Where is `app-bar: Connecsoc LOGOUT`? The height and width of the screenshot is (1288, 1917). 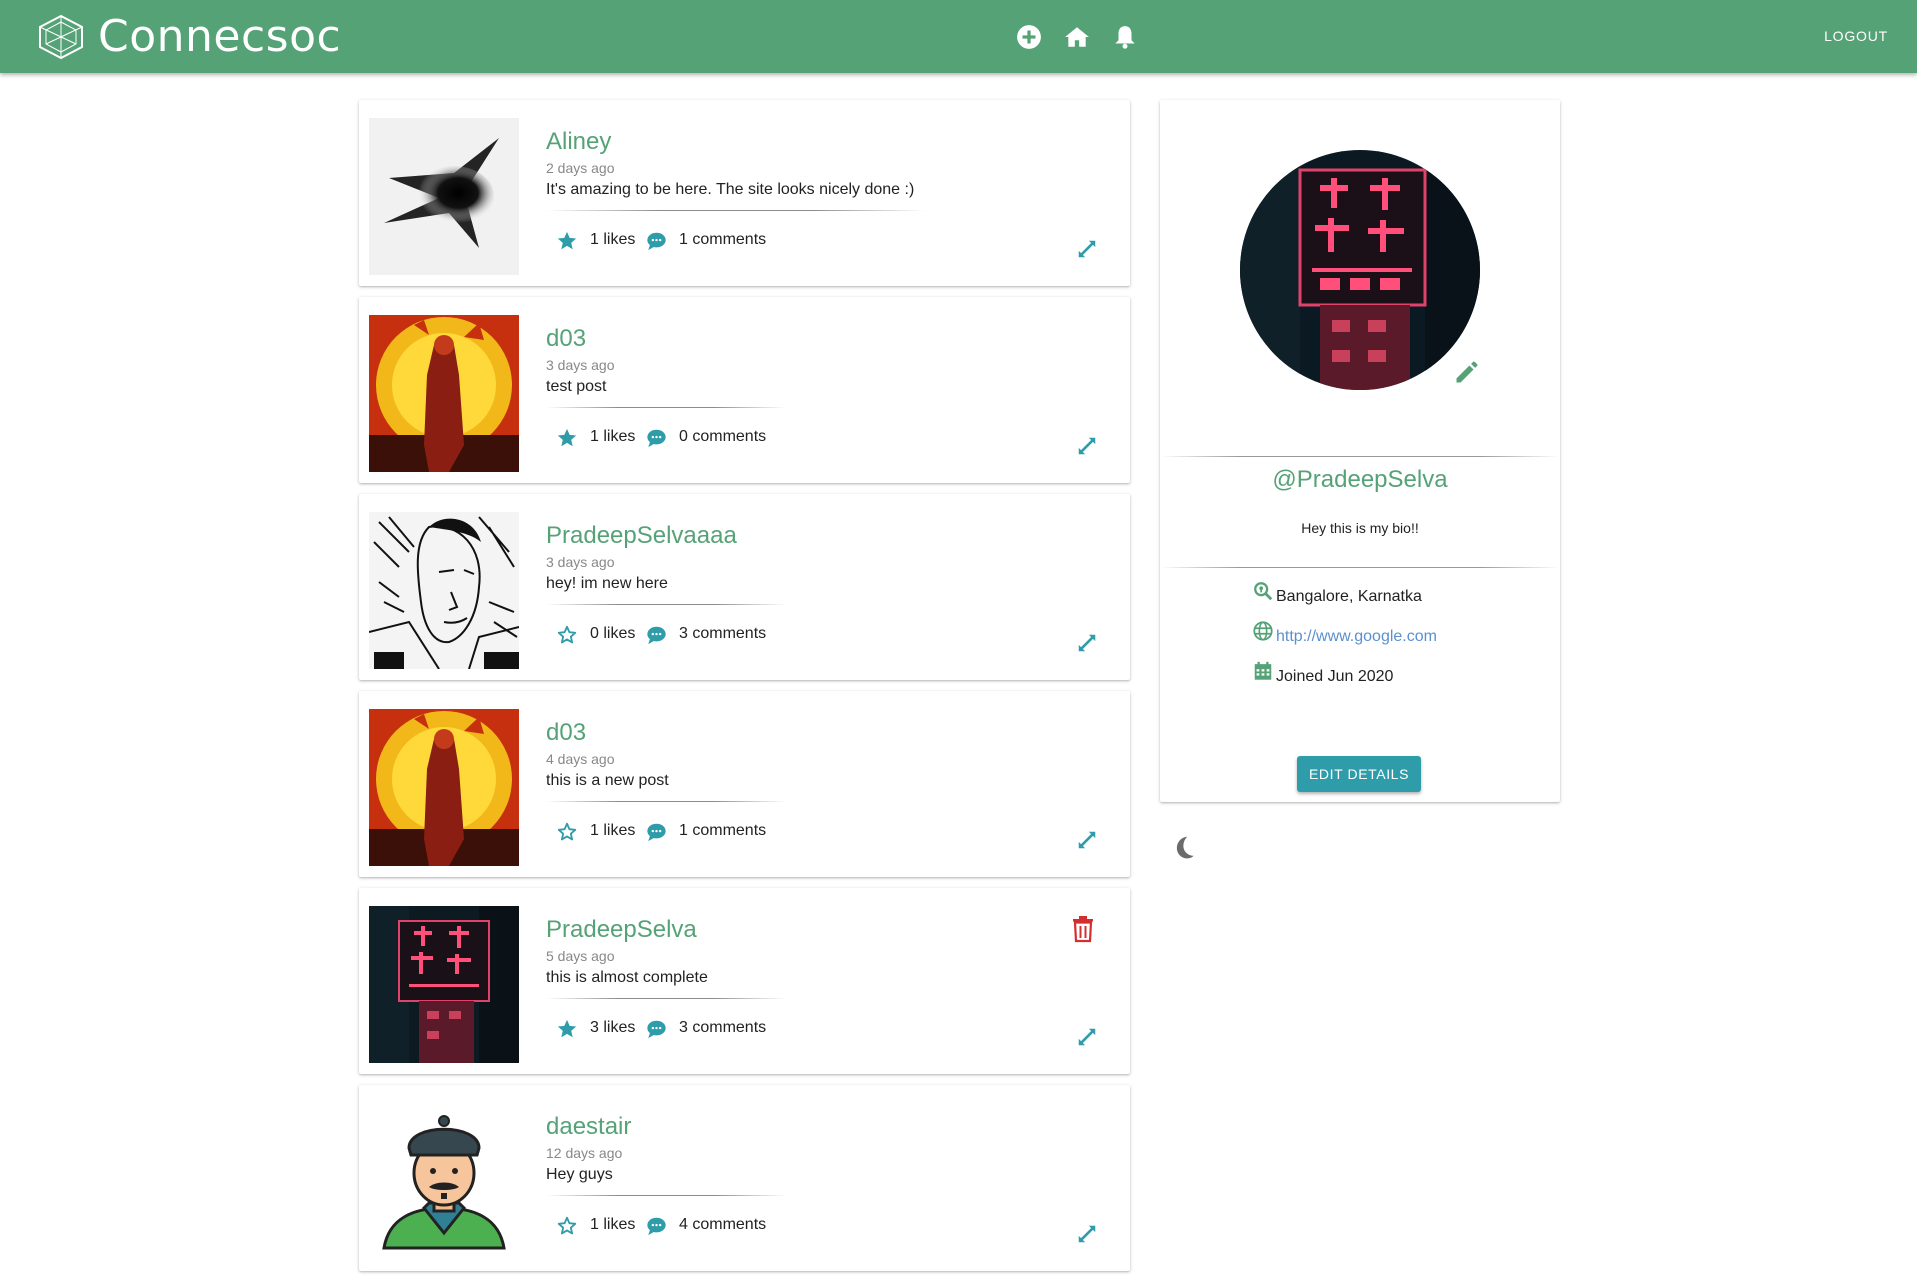
app-bar: Connecsoc LOGOUT is located at coordinates (958, 36).